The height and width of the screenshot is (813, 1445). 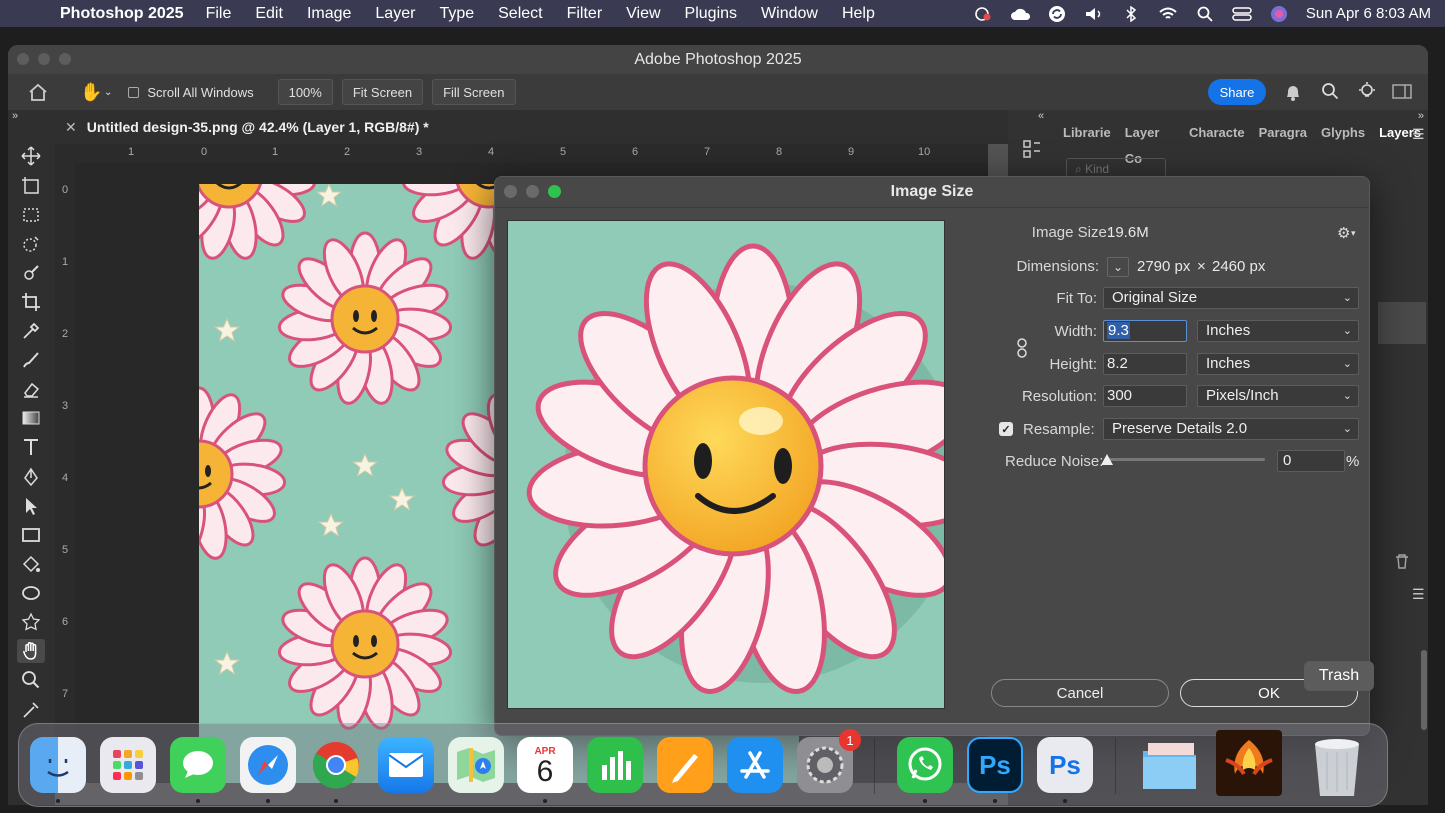 What do you see at coordinates (1249, 763) in the screenshot?
I see `phoenix-image-thumbnail` at bounding box center [1249, 763].